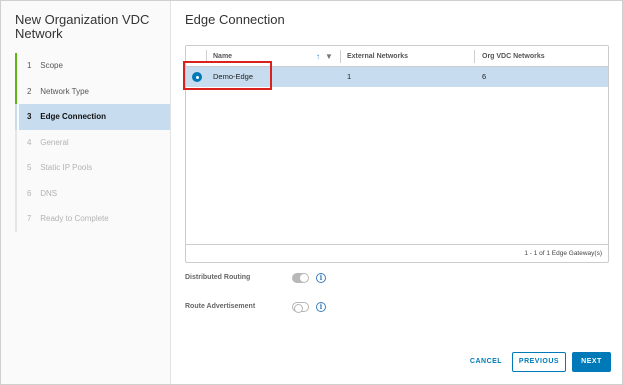 The width and height of the screenshot is (623, 385). Describe the element at coordinates (321, 278) in the screenshot. I see `distributed-routing-info-icon: i` at that location.